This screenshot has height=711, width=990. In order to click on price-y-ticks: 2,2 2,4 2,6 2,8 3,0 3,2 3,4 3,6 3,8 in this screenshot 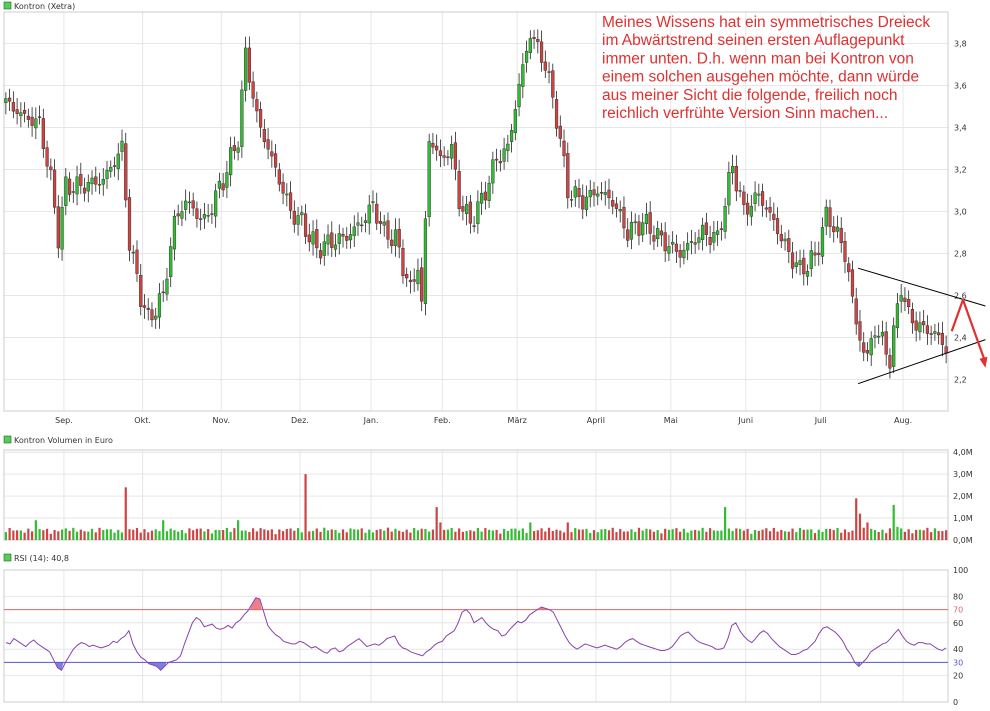, I will do `click(960, 212)`.